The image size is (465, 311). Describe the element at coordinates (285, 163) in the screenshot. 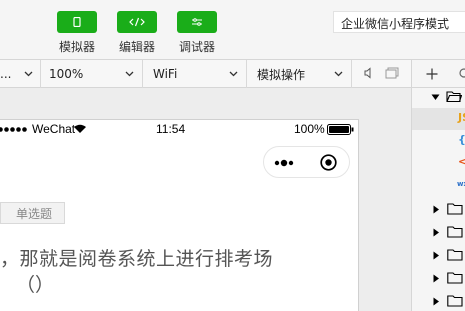

I see `more-dots-icon` at that location.